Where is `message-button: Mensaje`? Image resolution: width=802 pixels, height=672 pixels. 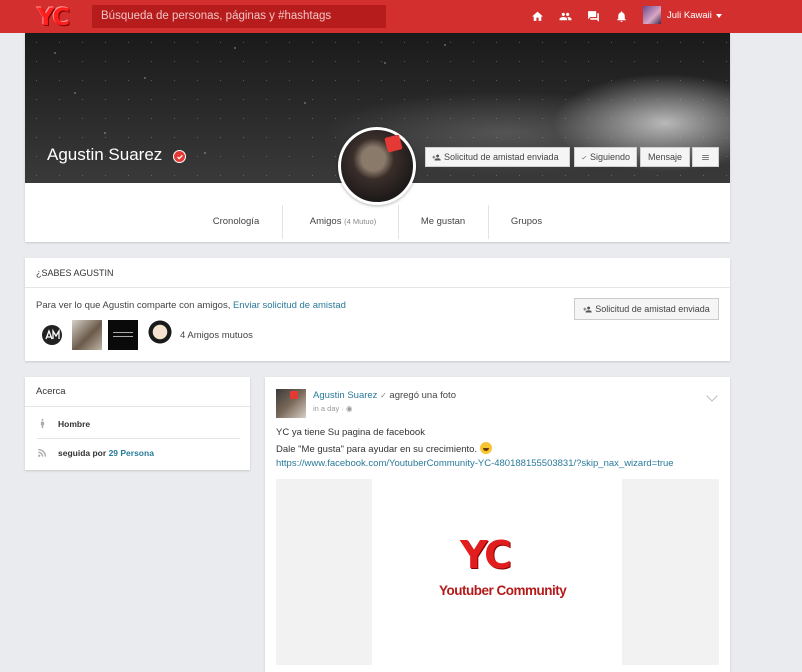
message-button: Mensaje is located at coordinates (665, 157).